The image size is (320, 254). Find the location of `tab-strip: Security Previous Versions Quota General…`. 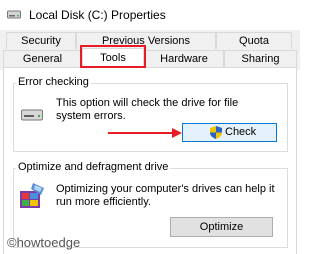

tab-strip: Security Previous Versions Quota General… is located at coordinates (150, 50).